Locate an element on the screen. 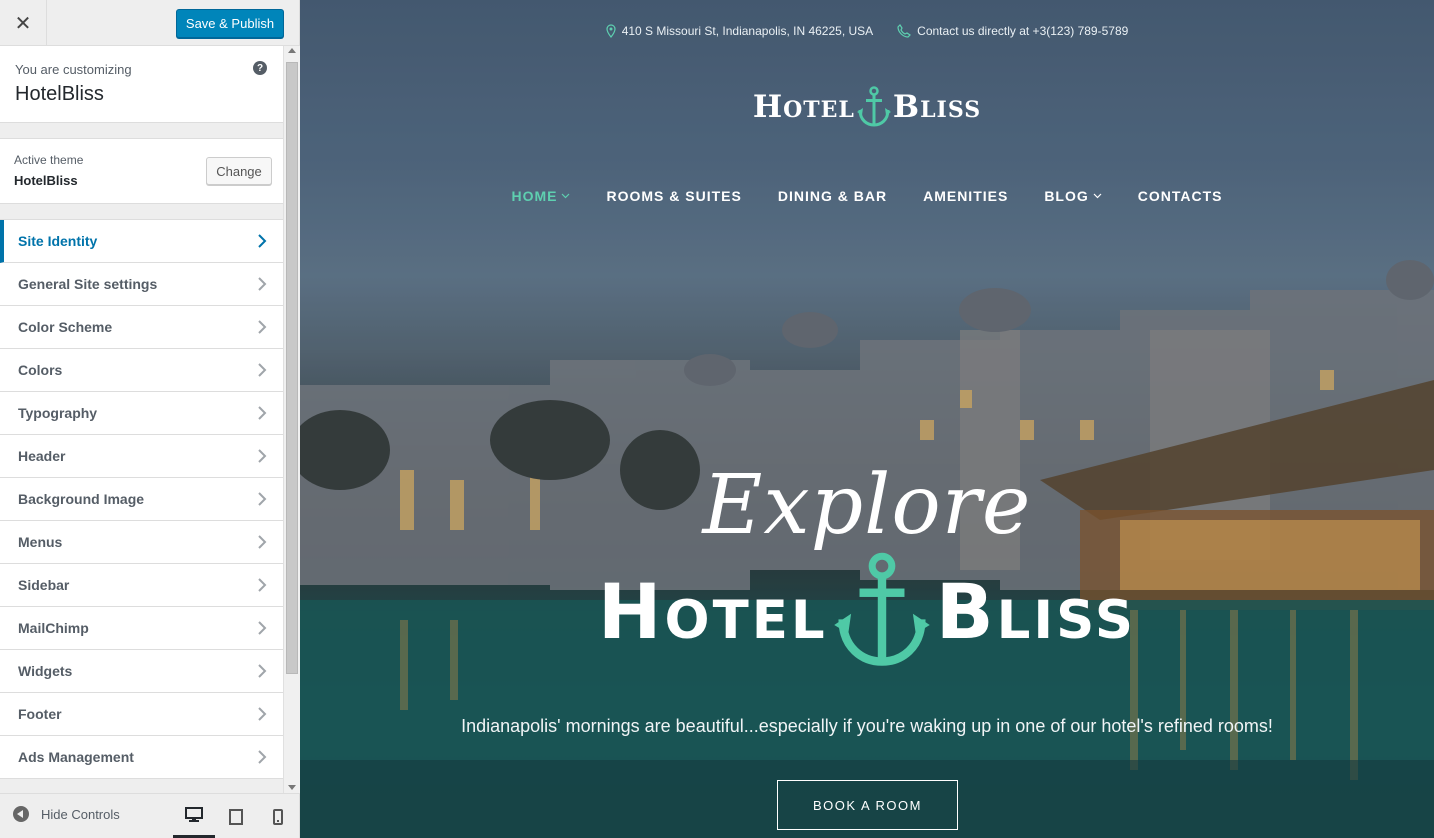  panel-mailchimp: MailChimp is located at coordinates (141, 628).